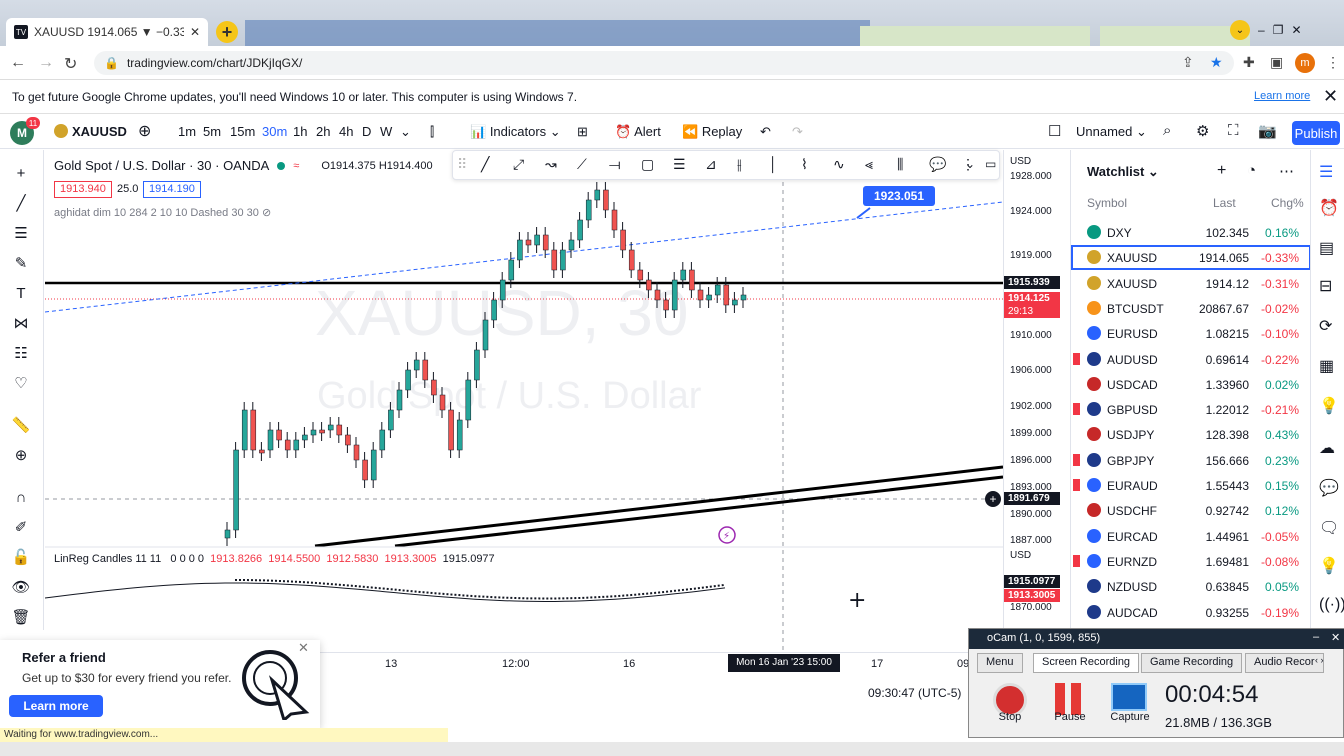  What do you see at coordinates (1329, 566) in the screenshot?
I see `help-icon: 💡` at bounding box center [1329, 566].